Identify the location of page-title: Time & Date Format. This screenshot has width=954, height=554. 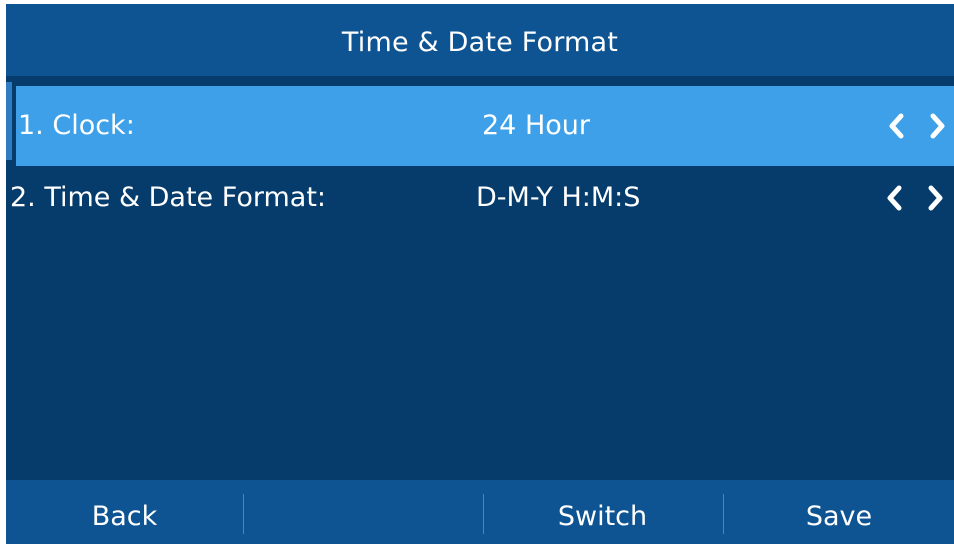
(480, 42).